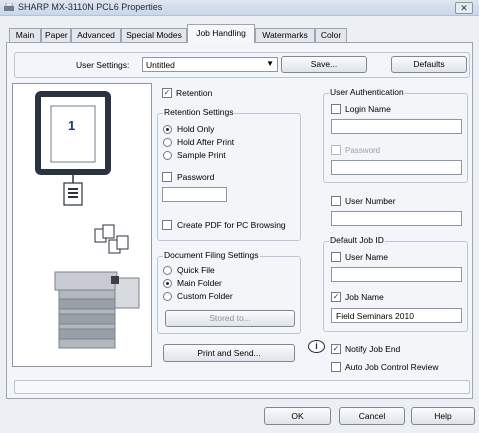 This screenshot has height=433, width=479. Describe the element at coordinates (211, 255) in the screenshot. I see `document-filing-title: Document Filing Settings` at that location.